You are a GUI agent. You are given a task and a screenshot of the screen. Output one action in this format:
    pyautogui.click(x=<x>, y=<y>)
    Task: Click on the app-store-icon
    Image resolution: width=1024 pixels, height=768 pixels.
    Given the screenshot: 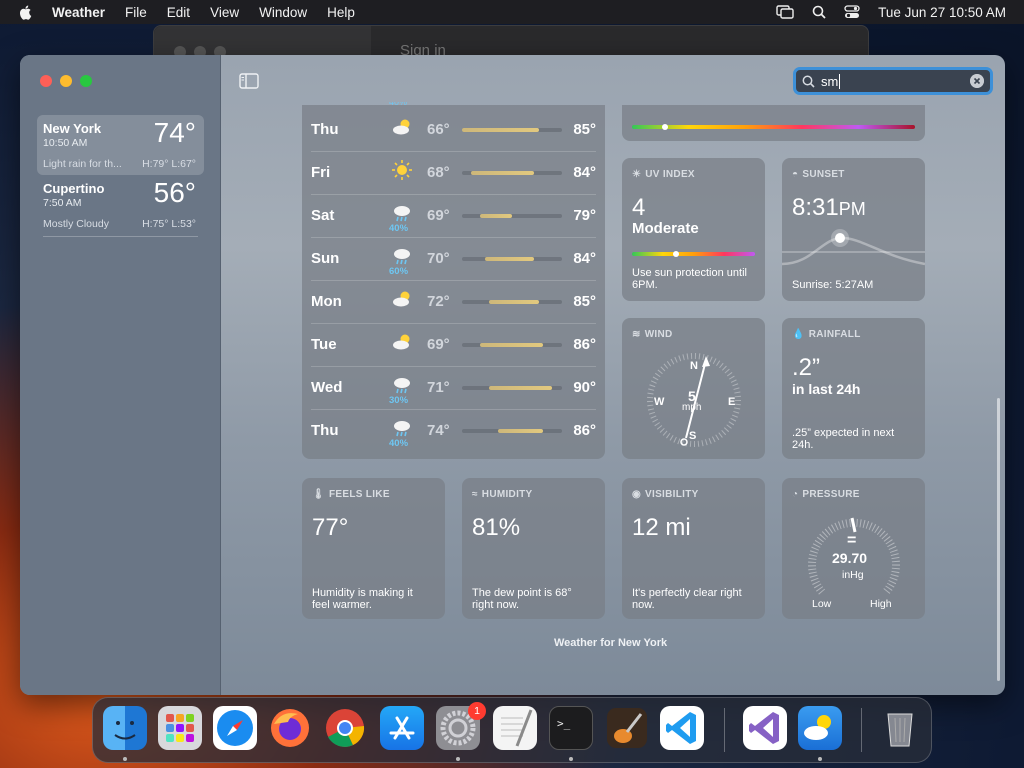 What is the action you would take?
    pyautogui.click(x=402, y=728)
    